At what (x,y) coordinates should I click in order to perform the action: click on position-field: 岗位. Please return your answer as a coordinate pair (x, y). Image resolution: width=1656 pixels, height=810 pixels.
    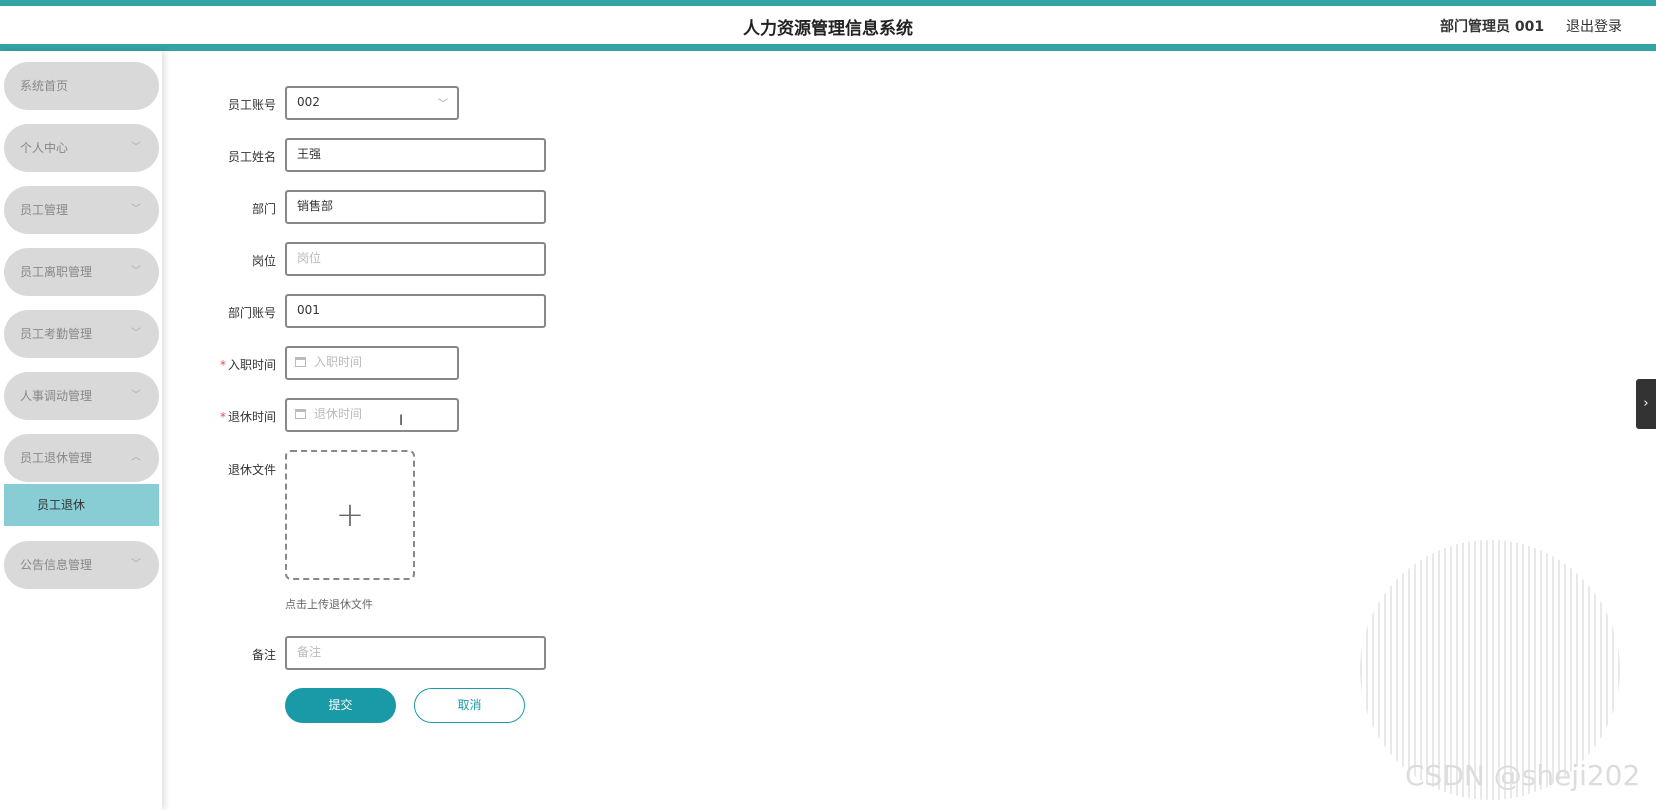
    Looking at the image, I should click on (415, 259).